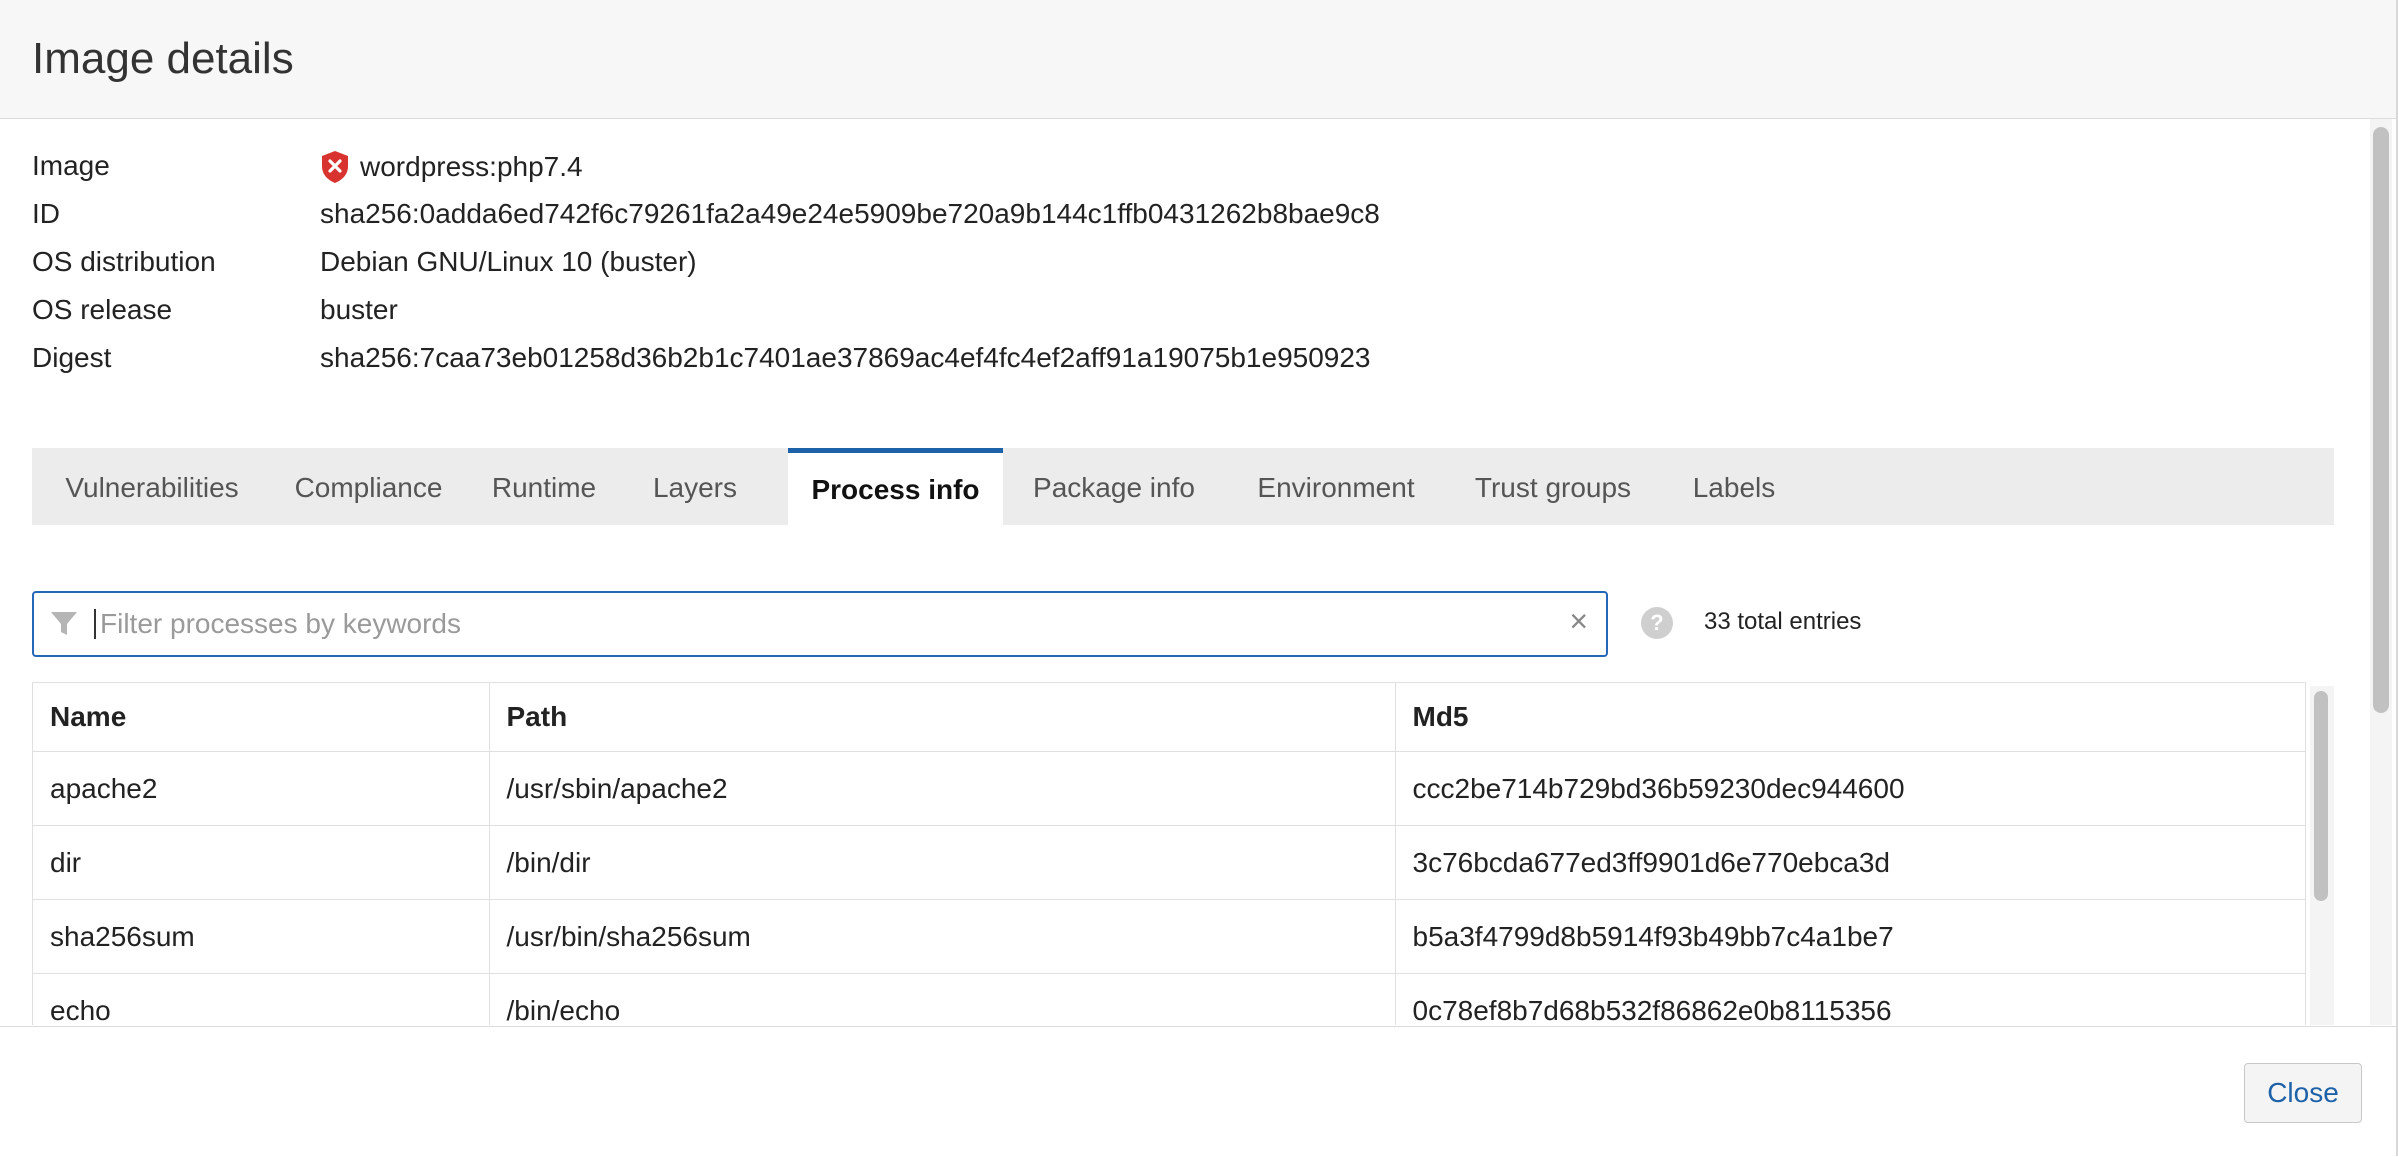 Image resolution: width=2398 pixels, height=1157 pixels. Describe the element at coordinates (261, 936) in the screenshot. I see `cell-name: sha256sum` at that location.